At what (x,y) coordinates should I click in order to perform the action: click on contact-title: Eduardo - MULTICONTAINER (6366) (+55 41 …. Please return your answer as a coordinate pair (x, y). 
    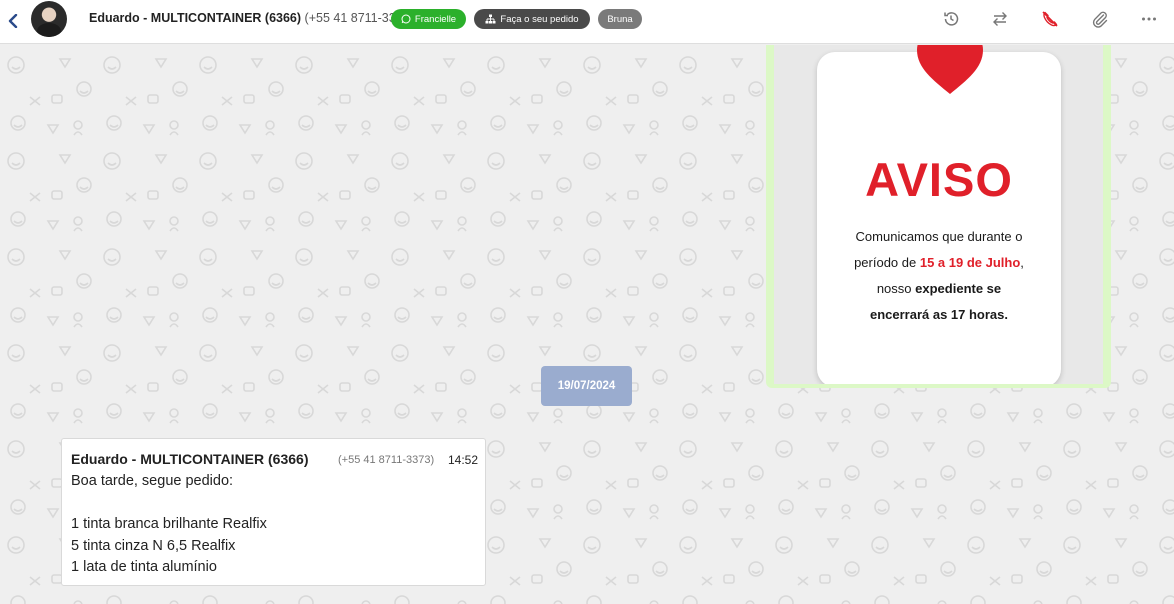
    Looking at the image, I should click on (251, 18).